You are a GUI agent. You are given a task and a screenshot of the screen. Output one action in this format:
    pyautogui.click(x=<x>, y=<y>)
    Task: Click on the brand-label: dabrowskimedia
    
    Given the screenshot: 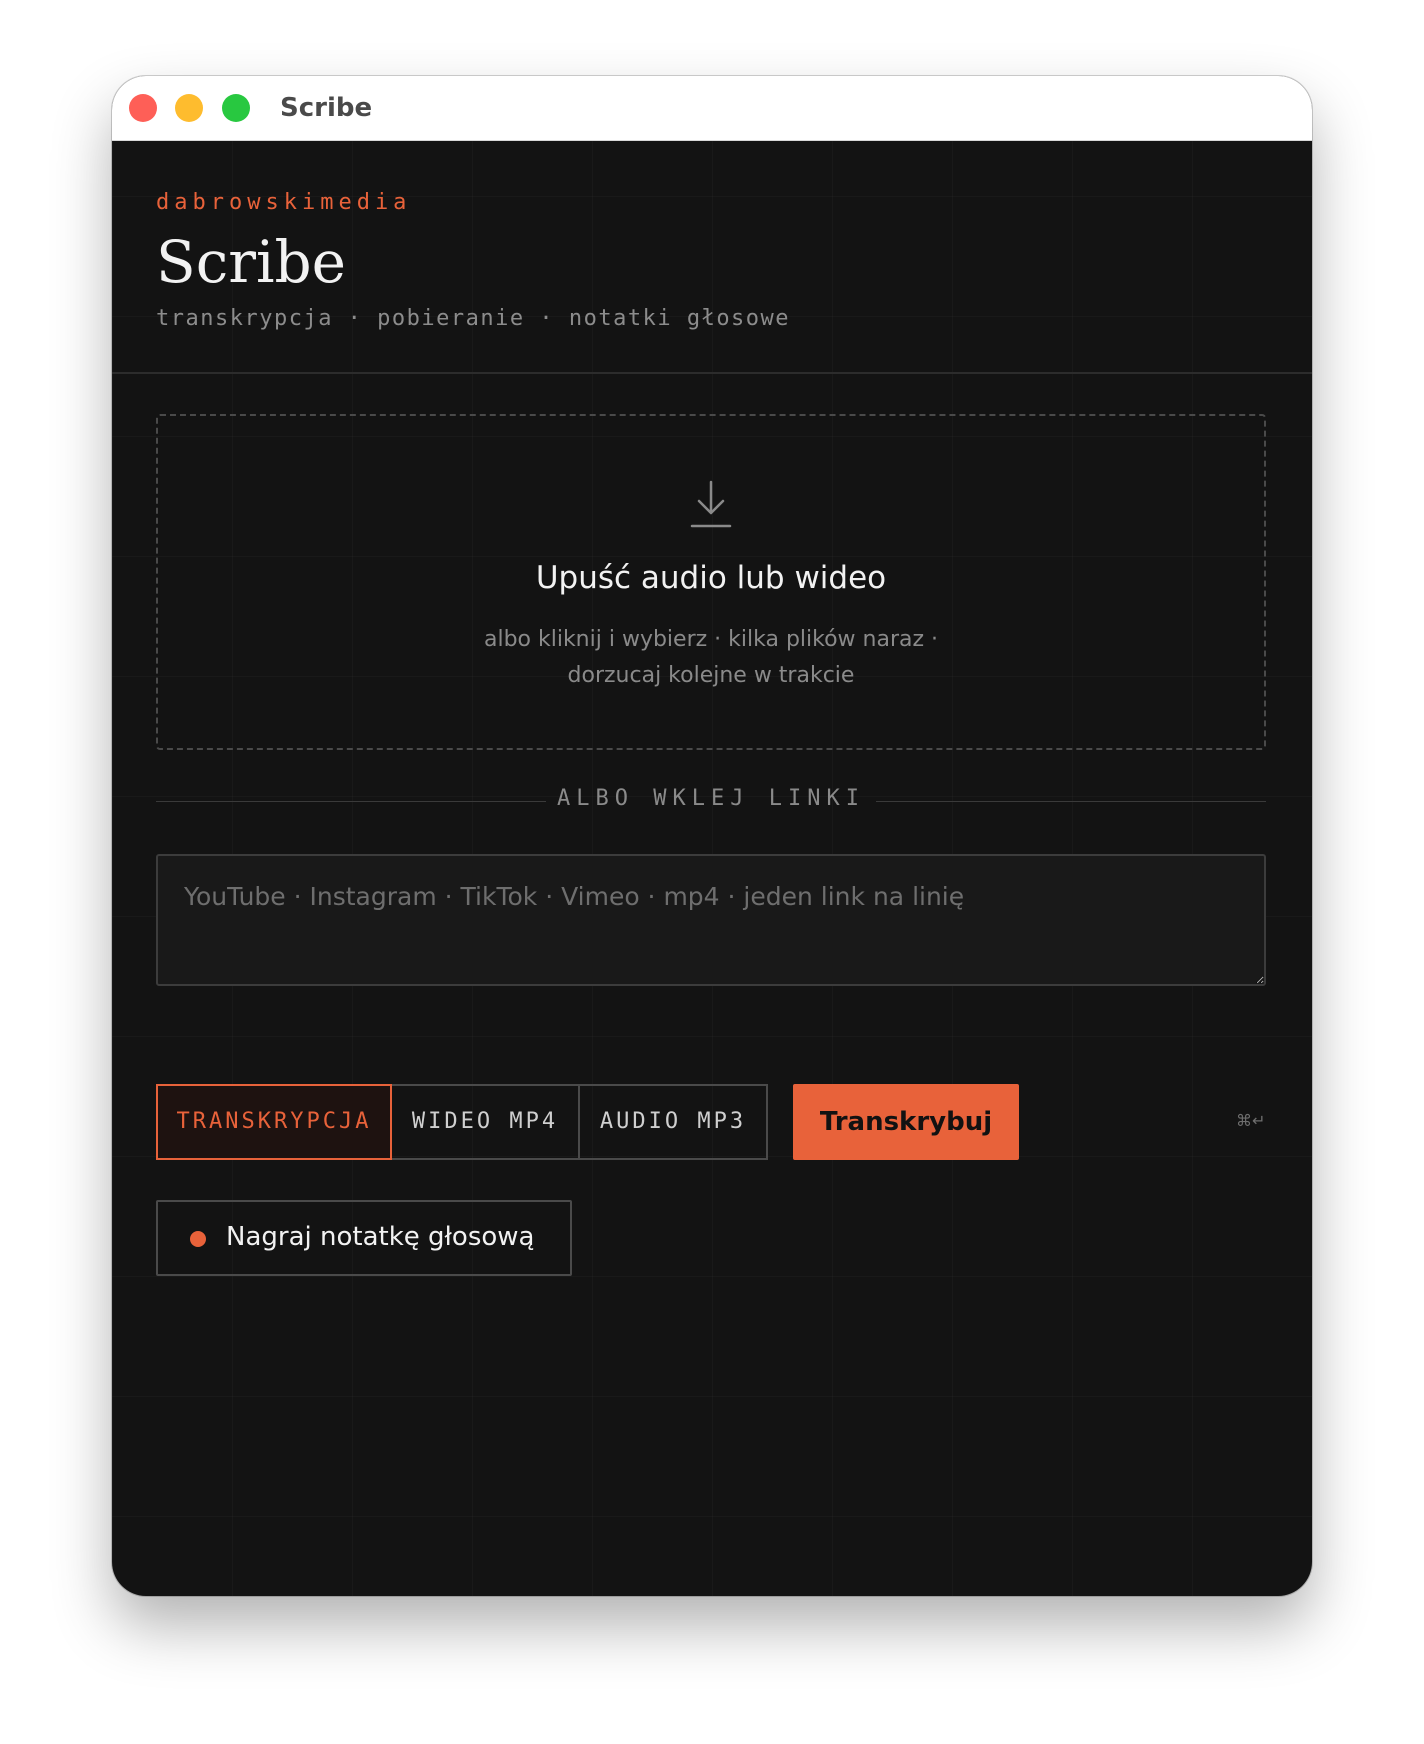 What is the action you would take?
    pyautogui.click(x=284, y=202)
    